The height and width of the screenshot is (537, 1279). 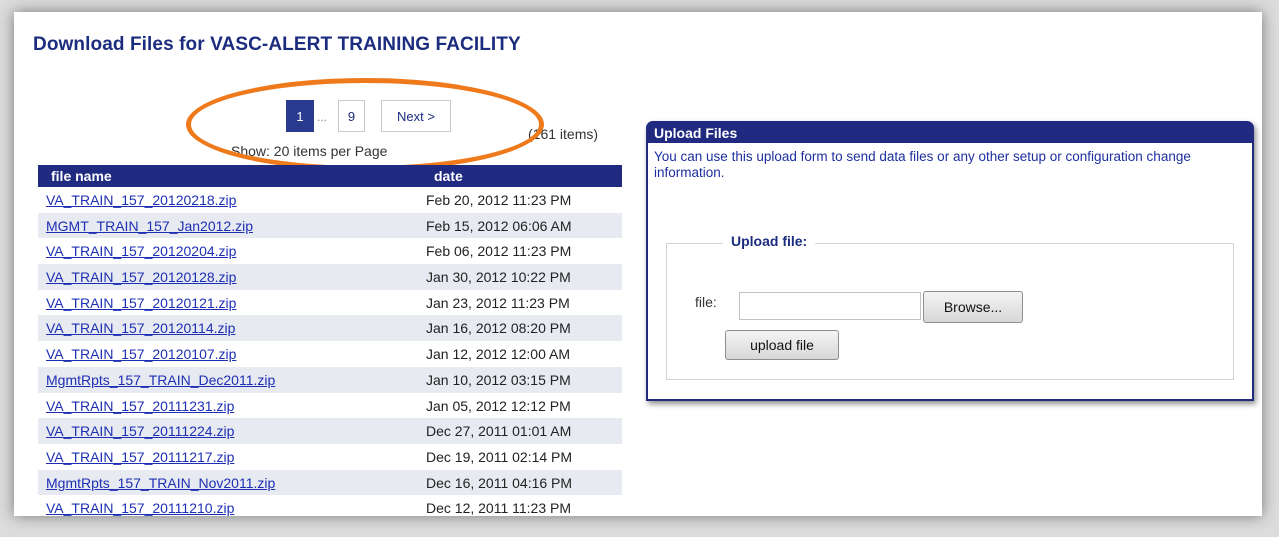 I want to click on file-date: Feb 15, 2012 06:06 AM, so click(x=499, y=225).